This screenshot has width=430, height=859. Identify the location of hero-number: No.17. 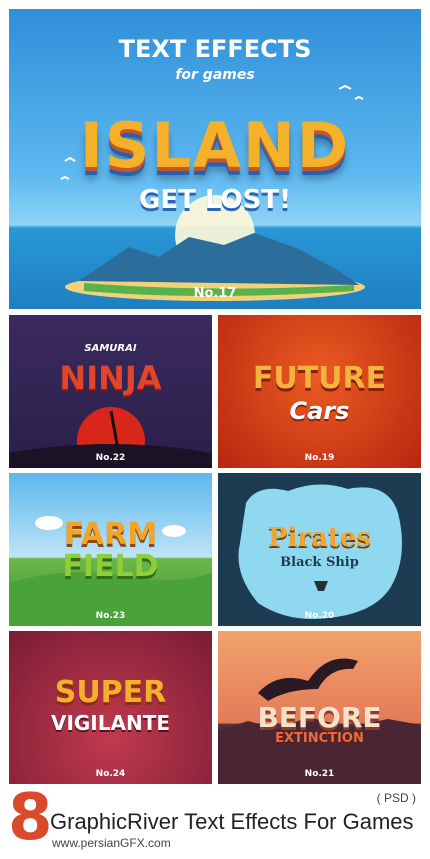
(215, 293).